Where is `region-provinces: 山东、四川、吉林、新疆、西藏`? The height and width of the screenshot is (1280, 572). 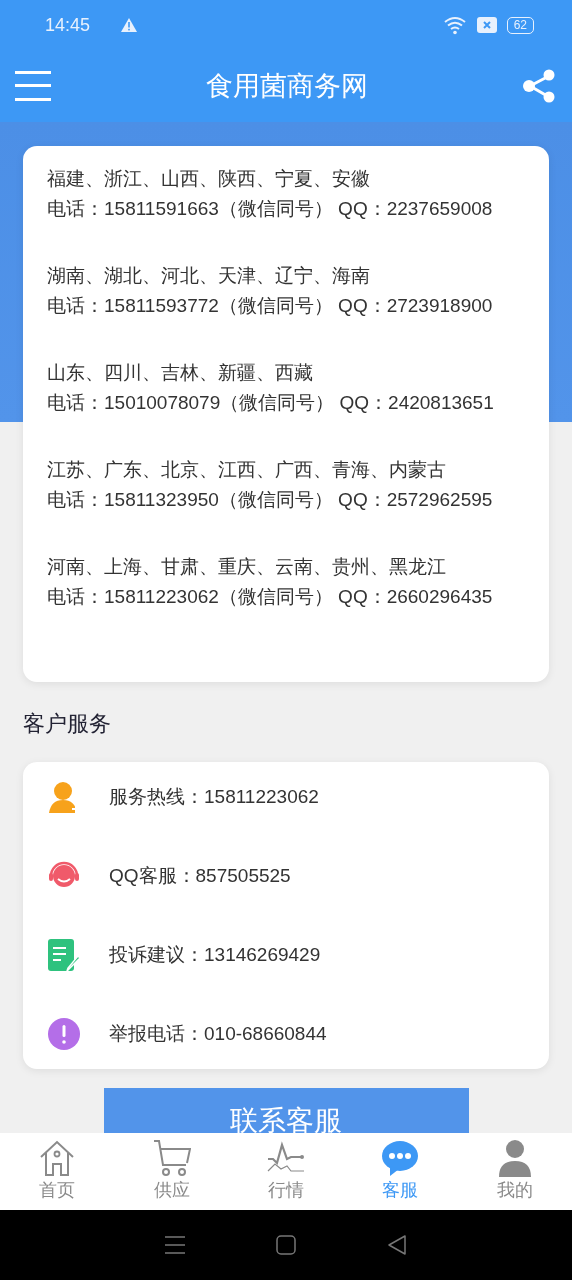 region-provinces: 山东、四川、吉林、新疆、西藏 is located at coordinates (180, 373).